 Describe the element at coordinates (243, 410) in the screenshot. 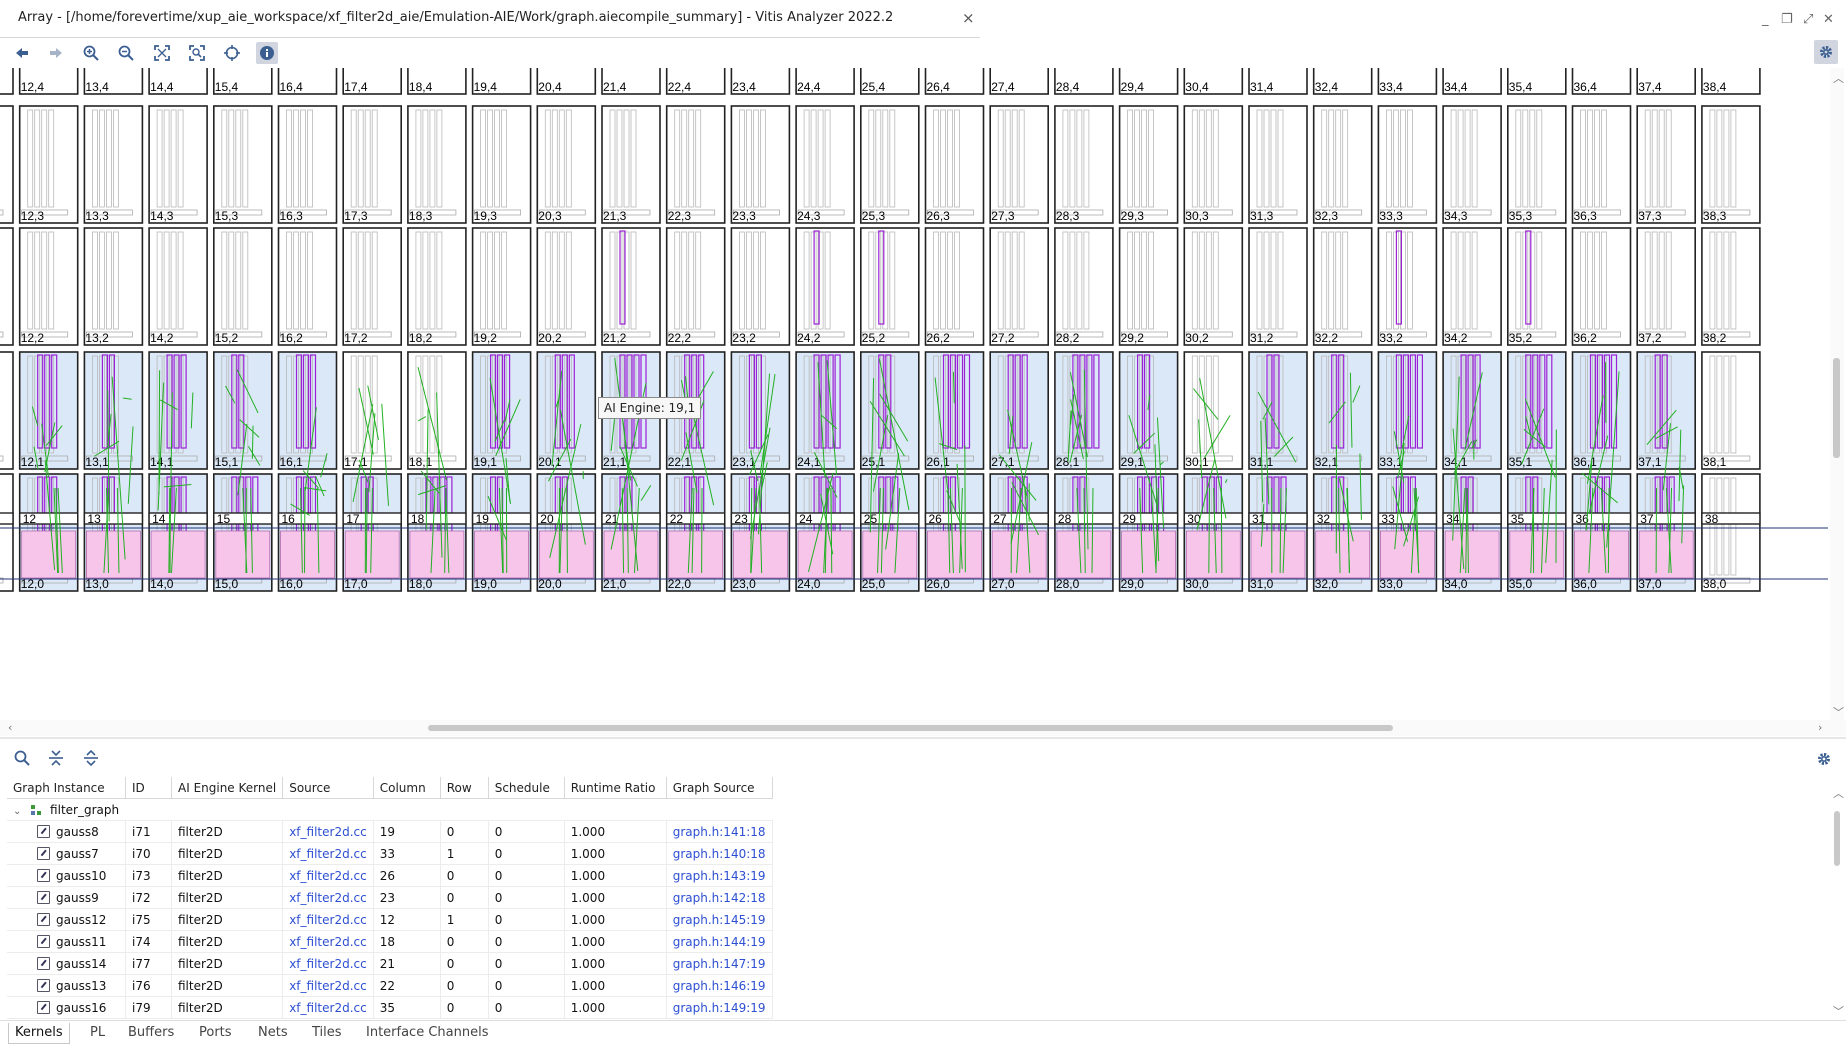

I see `aie-tile: 15,1` at that location.